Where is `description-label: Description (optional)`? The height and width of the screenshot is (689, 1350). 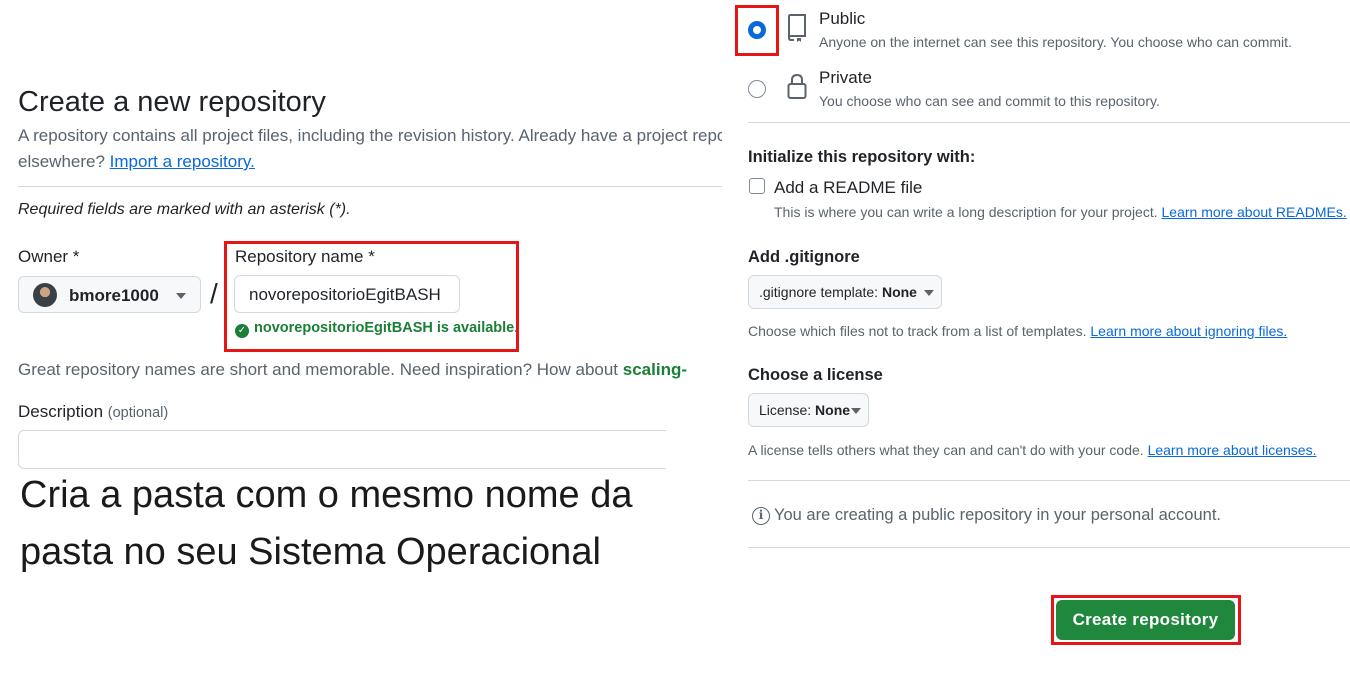 description-label: Description (optional) is located at coordinates (93, 412).